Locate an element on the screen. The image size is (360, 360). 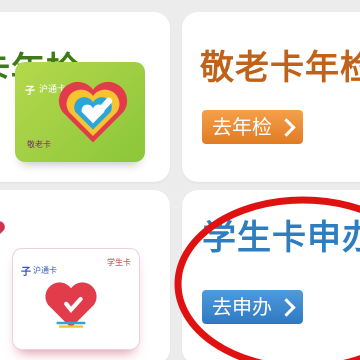
tile-title: 敬老卡年检 is located at coordinates (280, 68).